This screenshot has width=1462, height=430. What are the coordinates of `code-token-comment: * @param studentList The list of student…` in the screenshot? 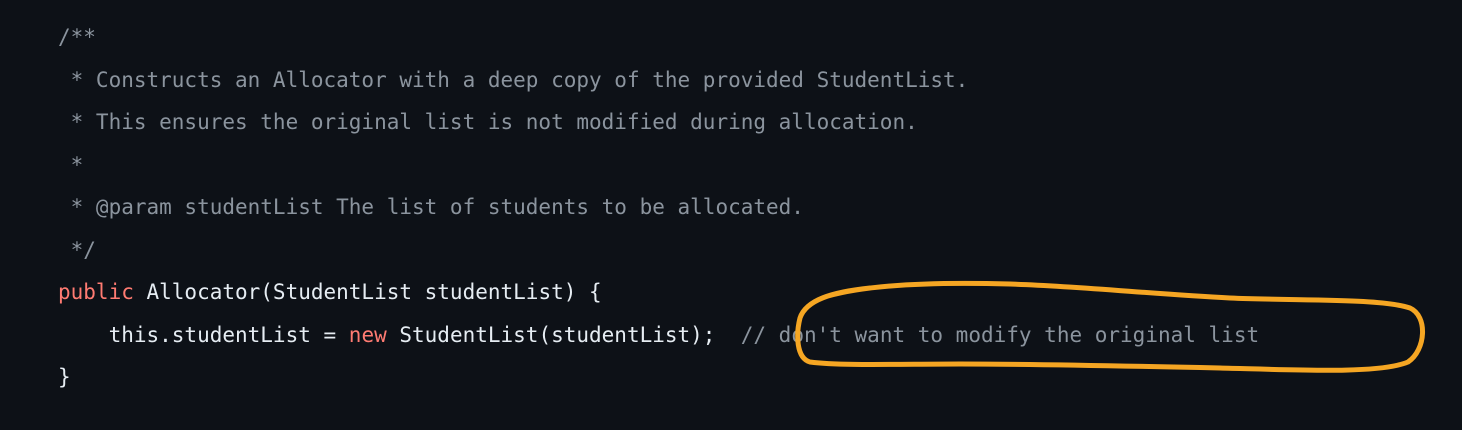 It's located at (431, 207).